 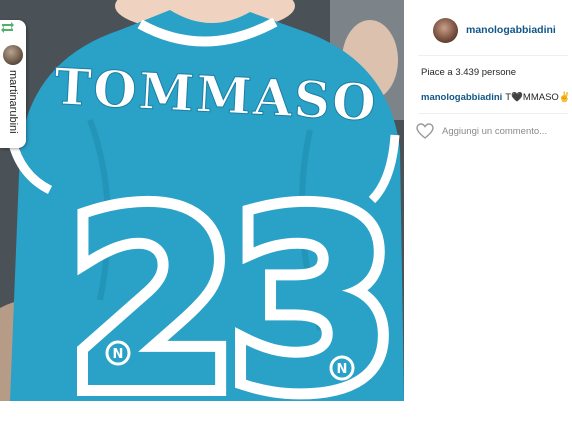 What do you see at coordinates (468, 72) in the screenshot?
I see `likes-count: Piace a 3.439 persone` at bounding box center [468, 72].